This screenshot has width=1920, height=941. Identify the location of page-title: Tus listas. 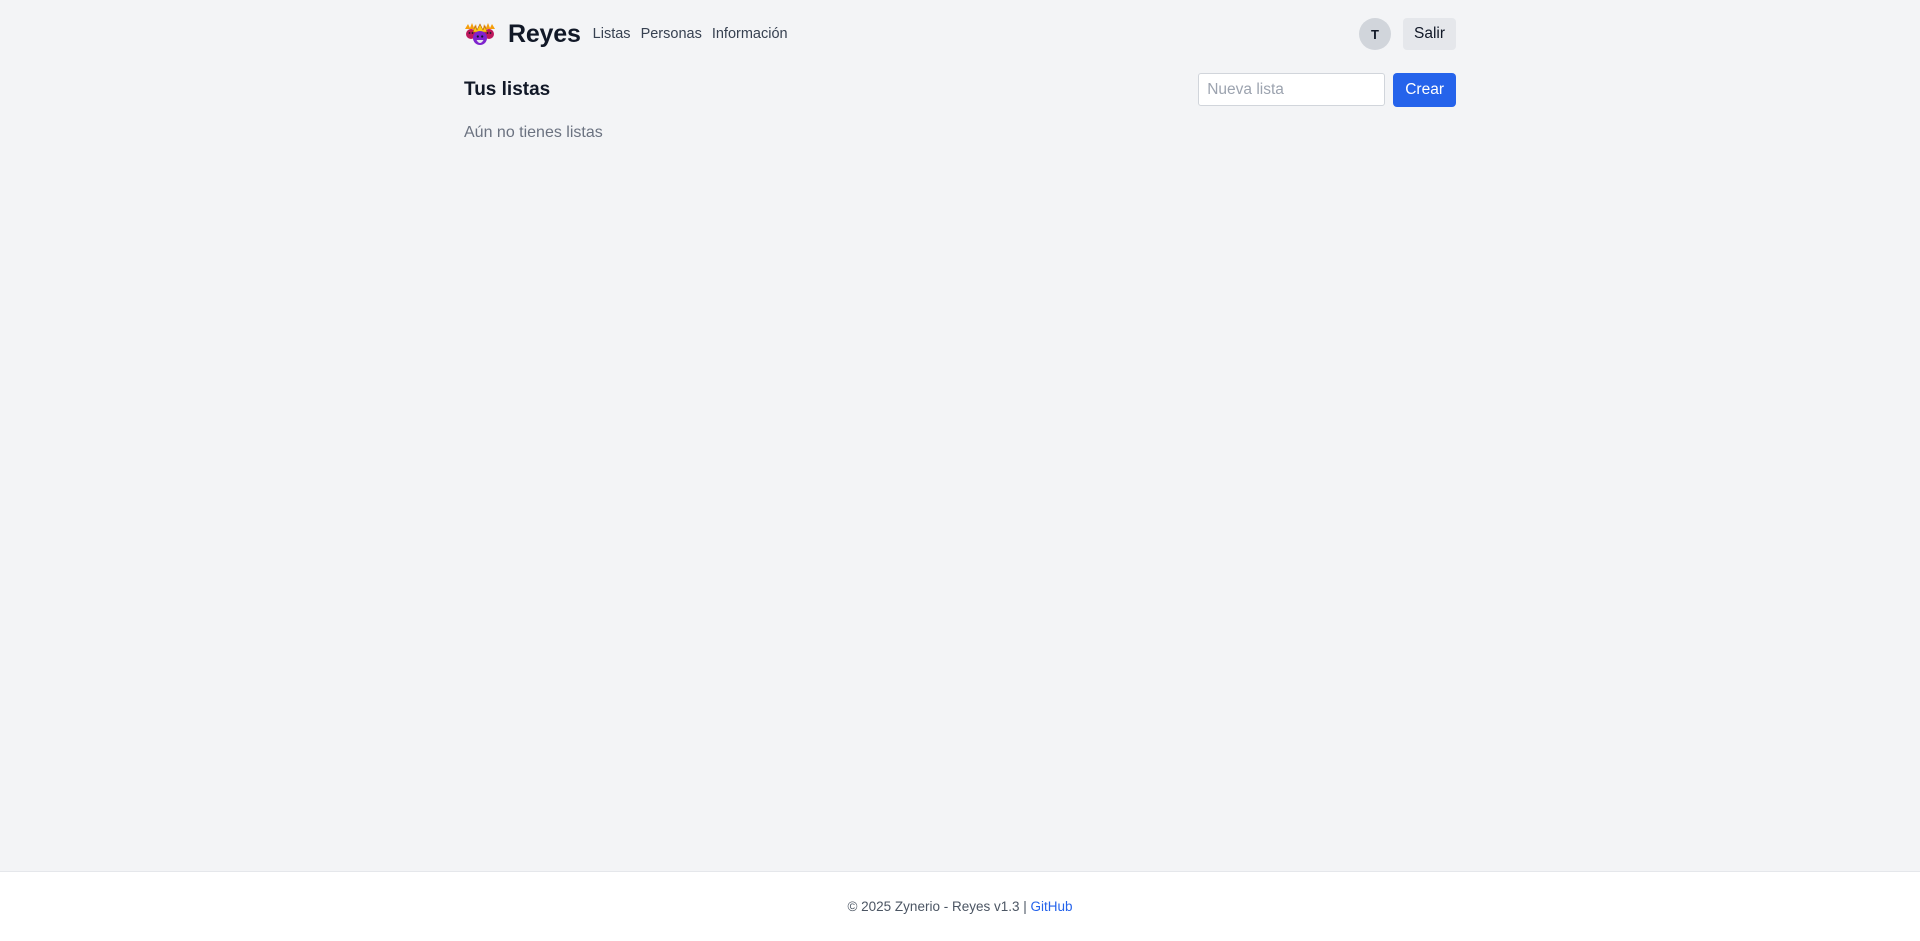
(507, 89).